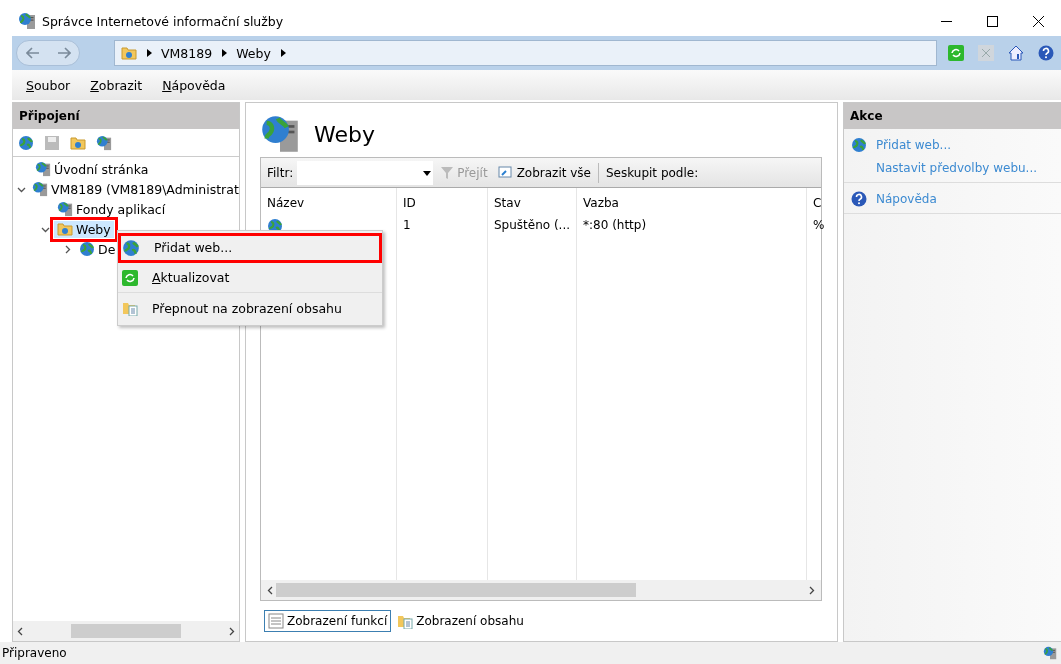 This screenshot has width=1061, height=664. Describe the element at coordinates (32, 53) in the screenshot. I see `back-arrow-icon` at that location.